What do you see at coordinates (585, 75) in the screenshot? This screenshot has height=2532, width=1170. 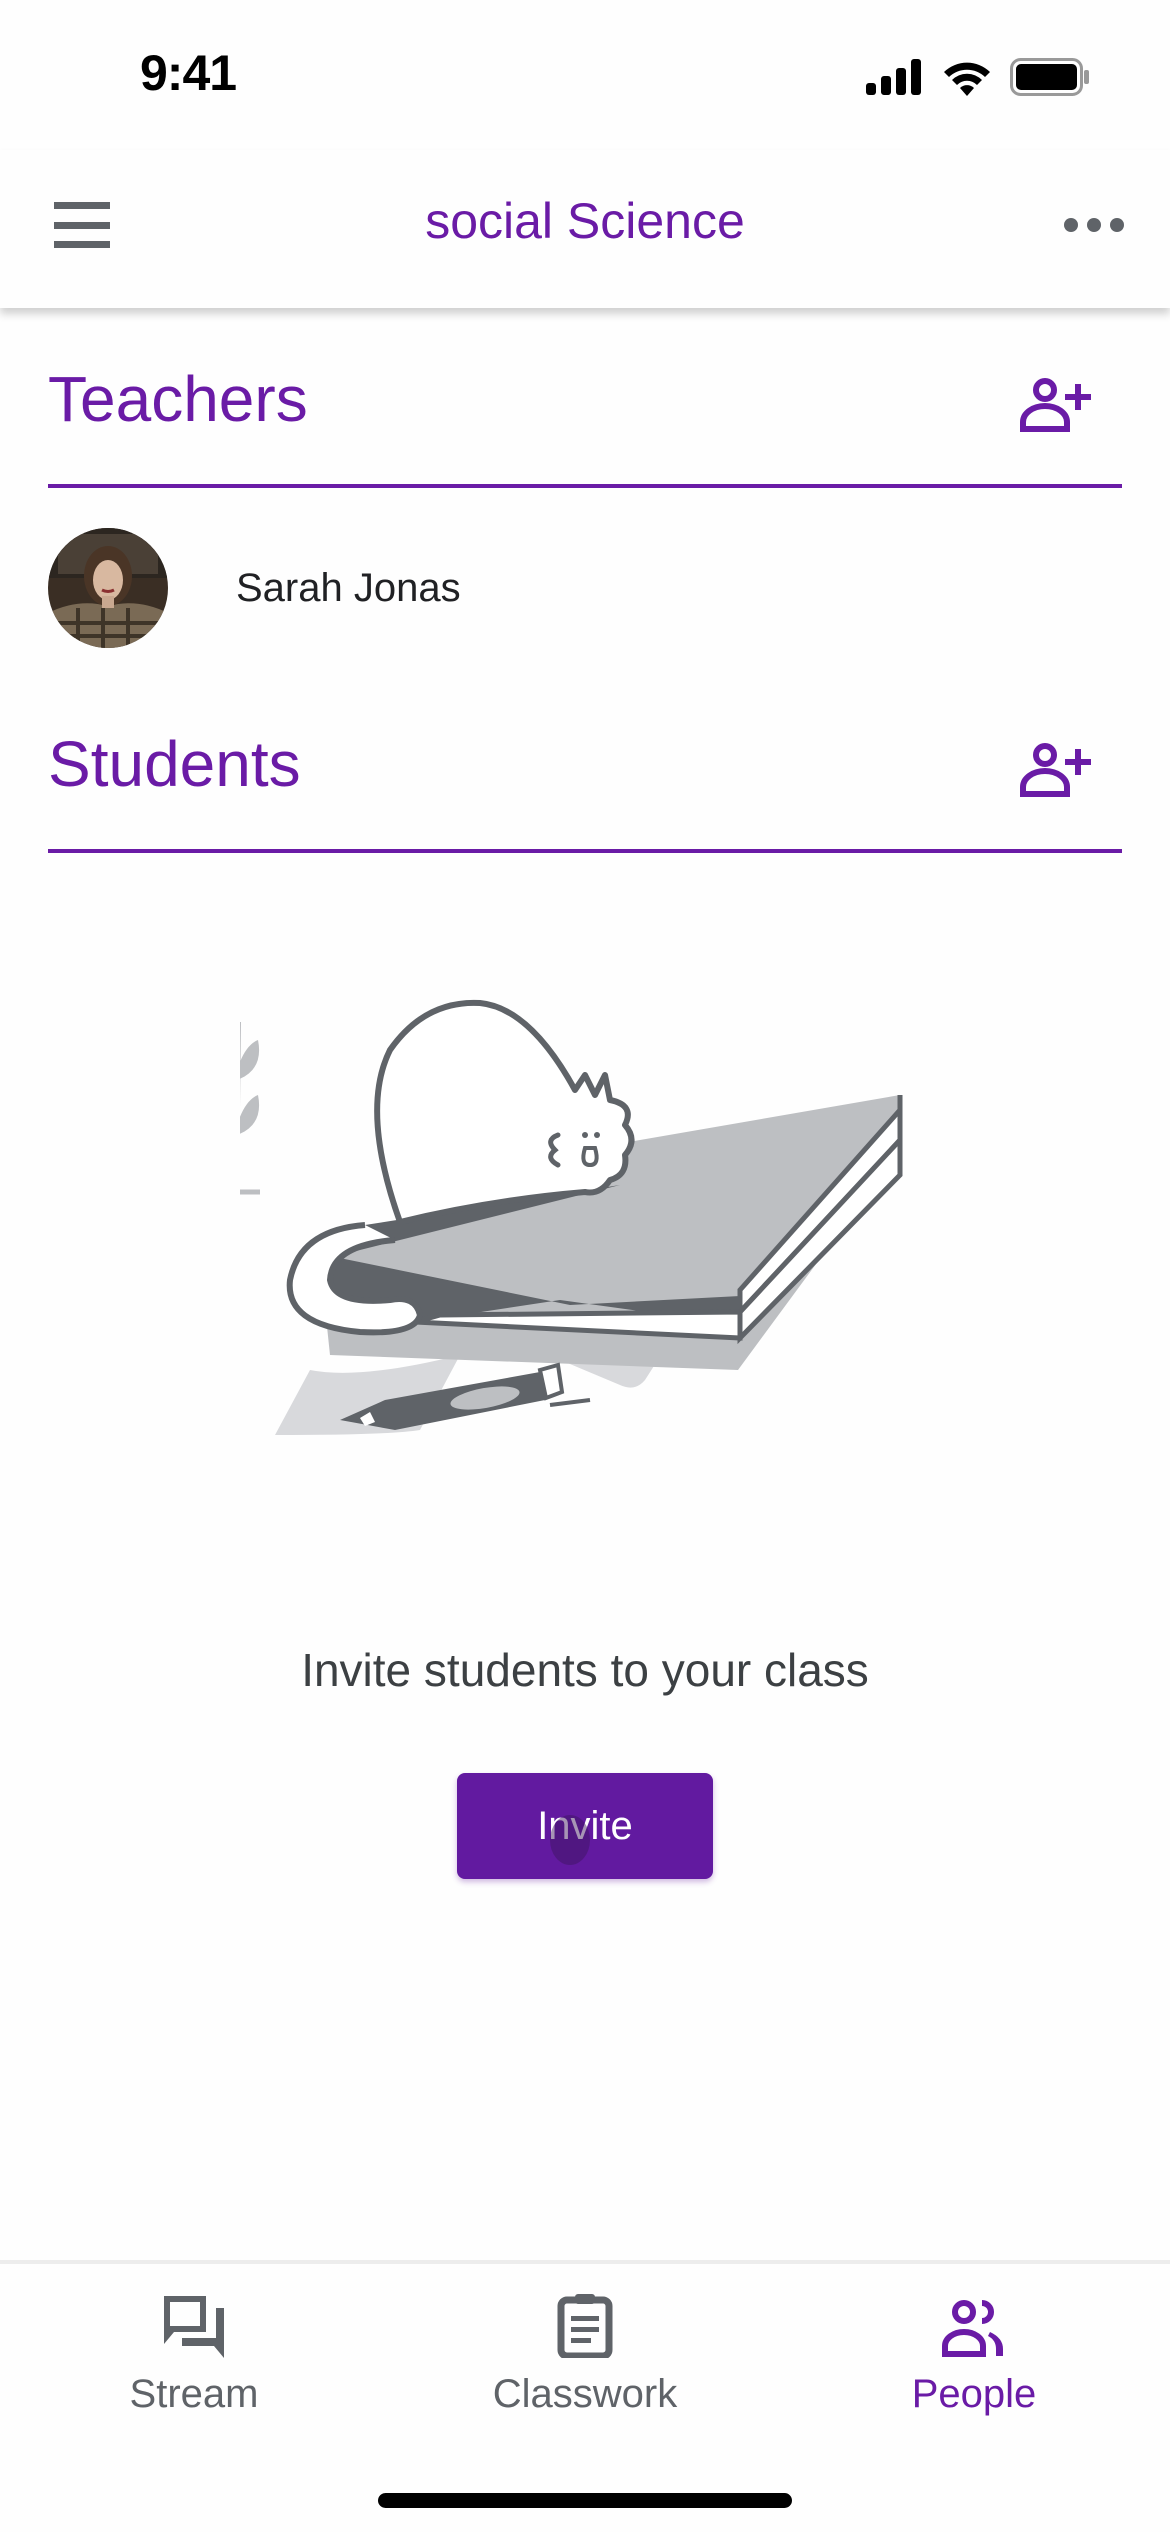 I see `status-bar: 9:41` at bounding box center [585, 75].